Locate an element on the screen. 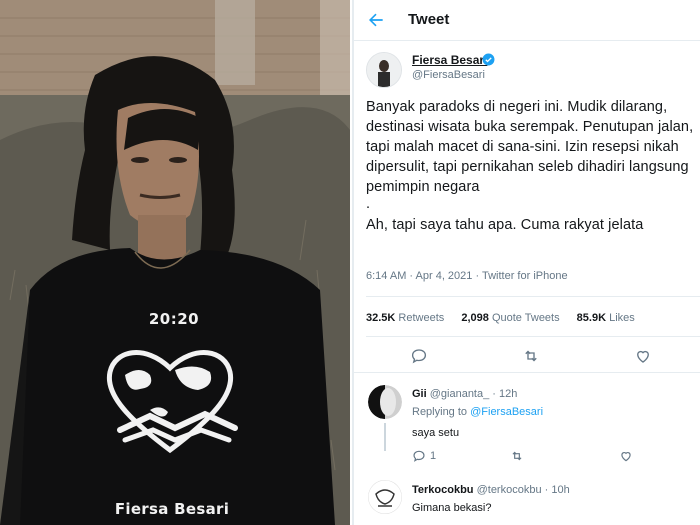 This screenshot has width=700, height=525. quote-tweets-stat: 2,098 Quote Tweets is located at coordinates (510, 318).